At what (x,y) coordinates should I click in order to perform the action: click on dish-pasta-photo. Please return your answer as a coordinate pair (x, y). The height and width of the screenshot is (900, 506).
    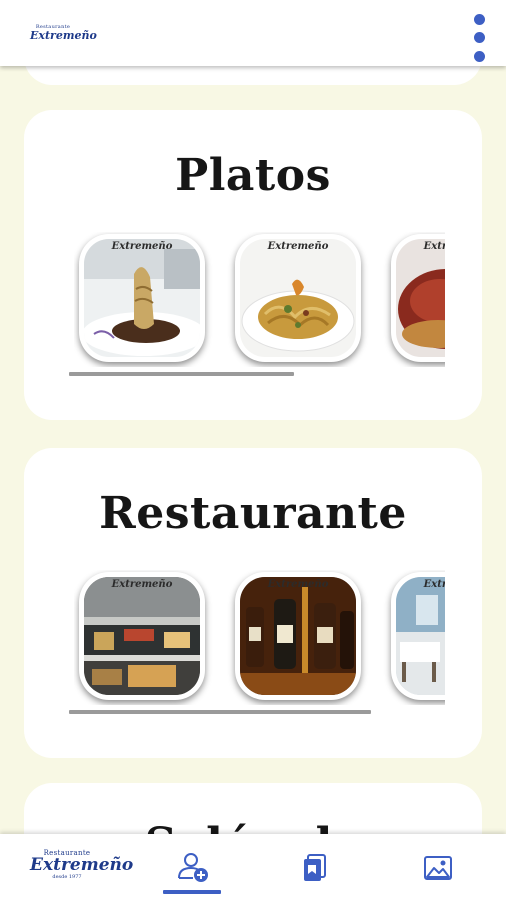
    Looking at the image, I should click on (298, 298).